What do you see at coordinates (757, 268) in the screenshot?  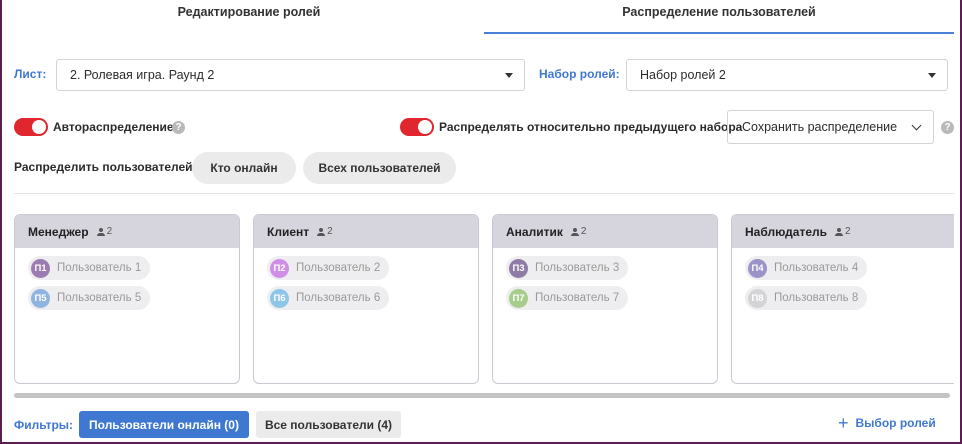 I see `avatar: П4` at bounding box center [757, 268].